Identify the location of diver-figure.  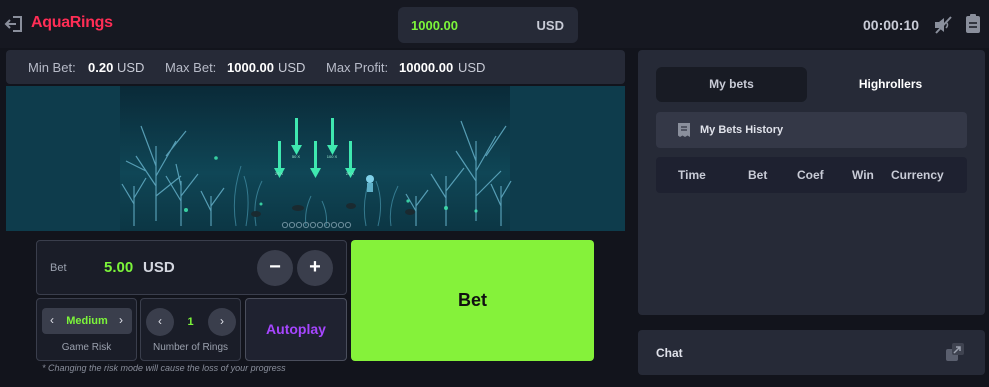
(370, 183).